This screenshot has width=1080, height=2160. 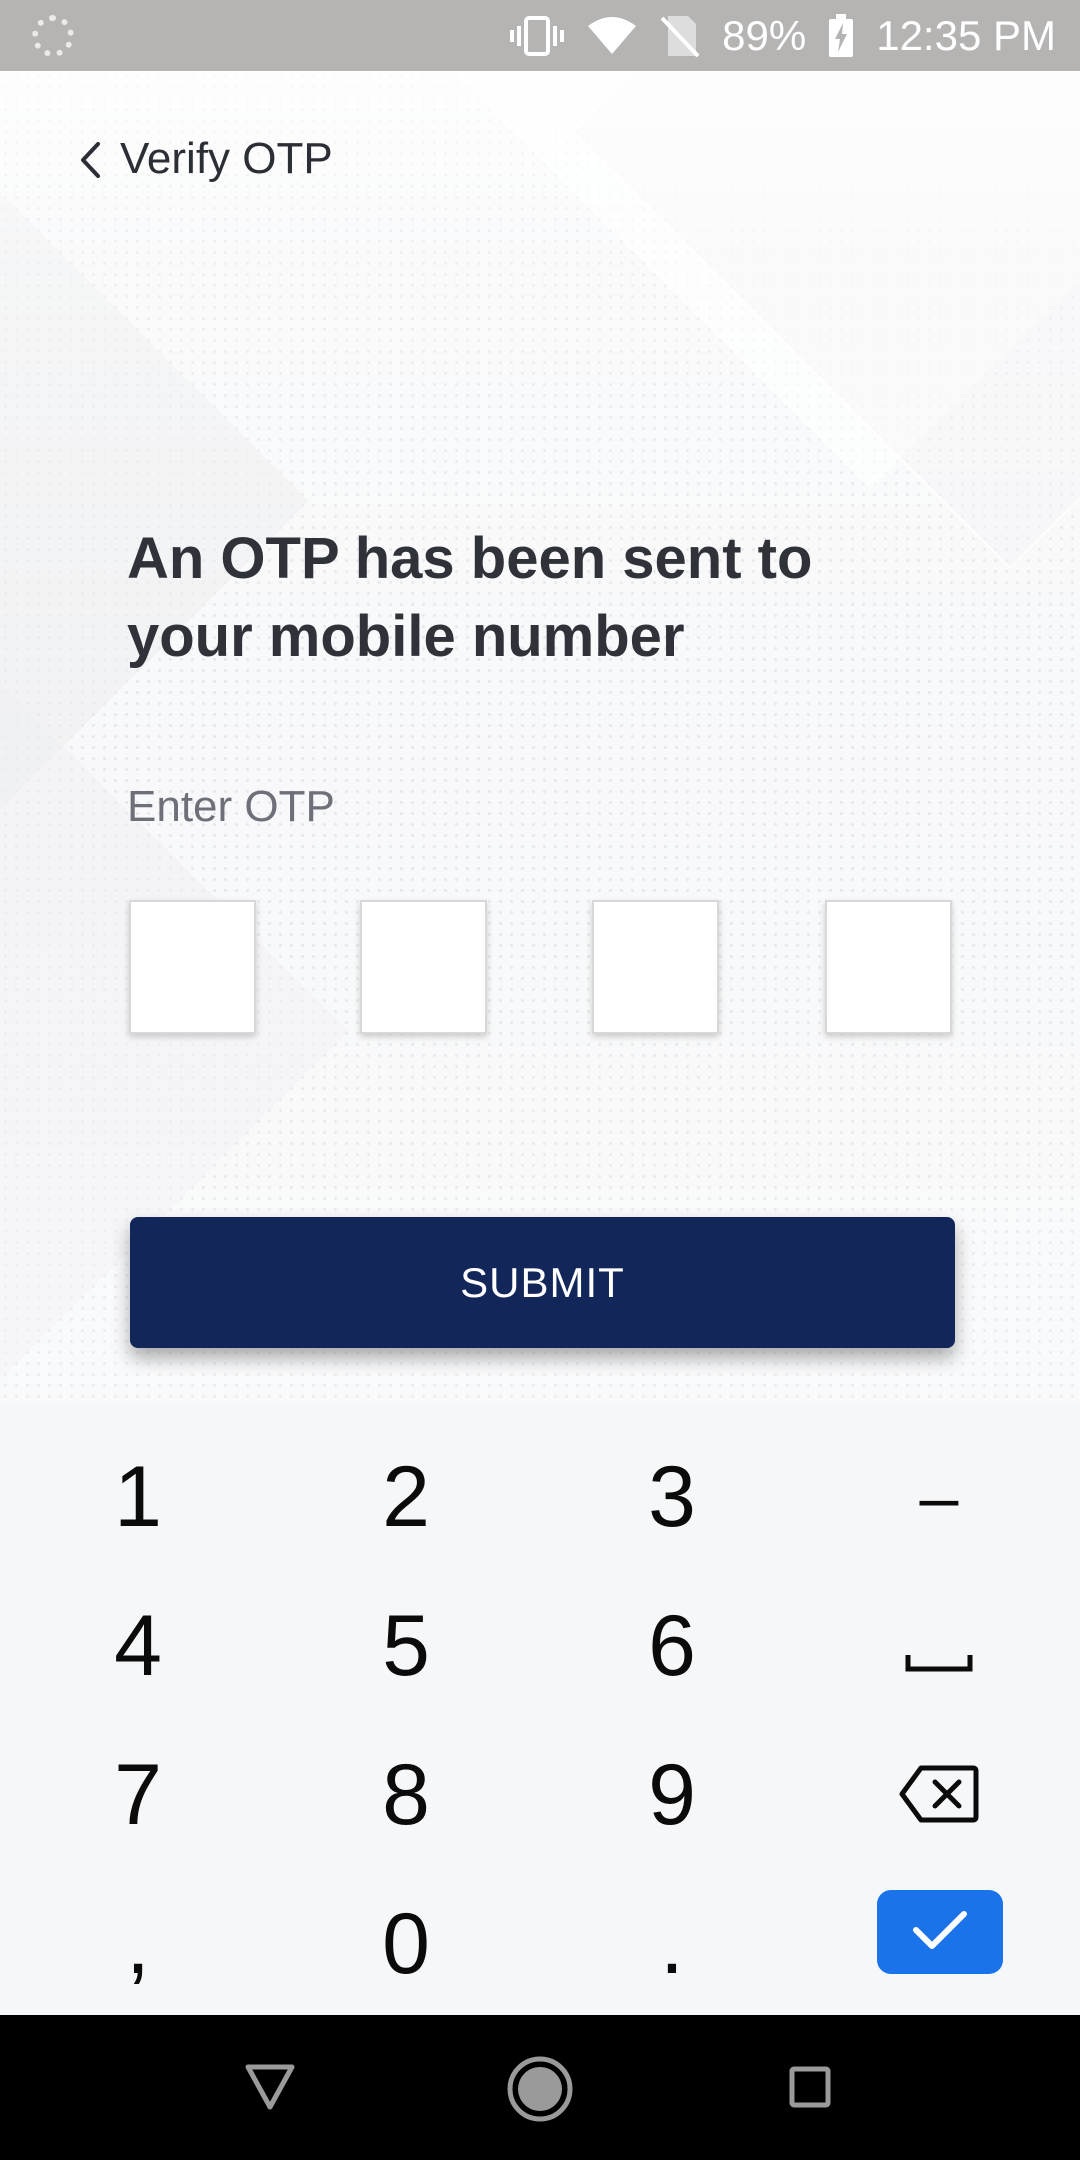 I want to click on status-bar: 89% 12:35 PM, so click(x=540, y=35).